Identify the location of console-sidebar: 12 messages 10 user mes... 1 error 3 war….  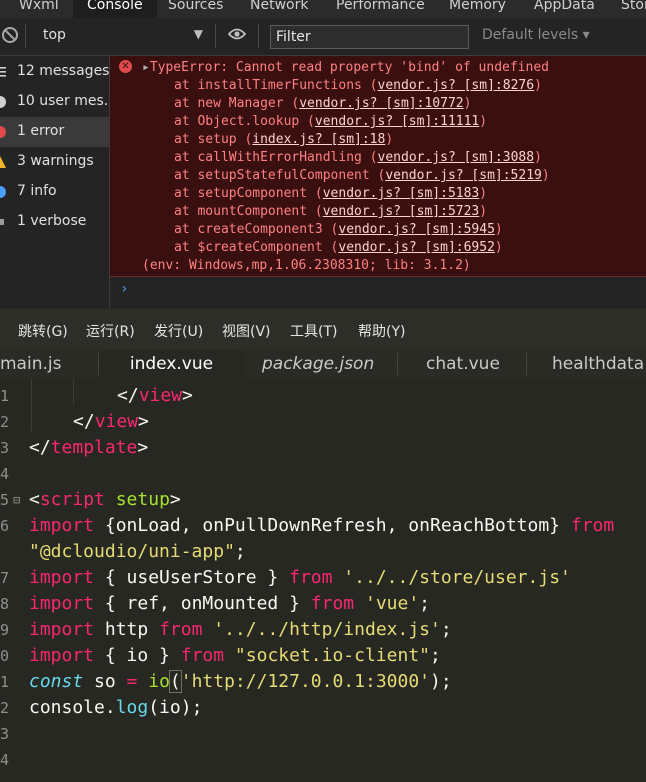
(55, 182).